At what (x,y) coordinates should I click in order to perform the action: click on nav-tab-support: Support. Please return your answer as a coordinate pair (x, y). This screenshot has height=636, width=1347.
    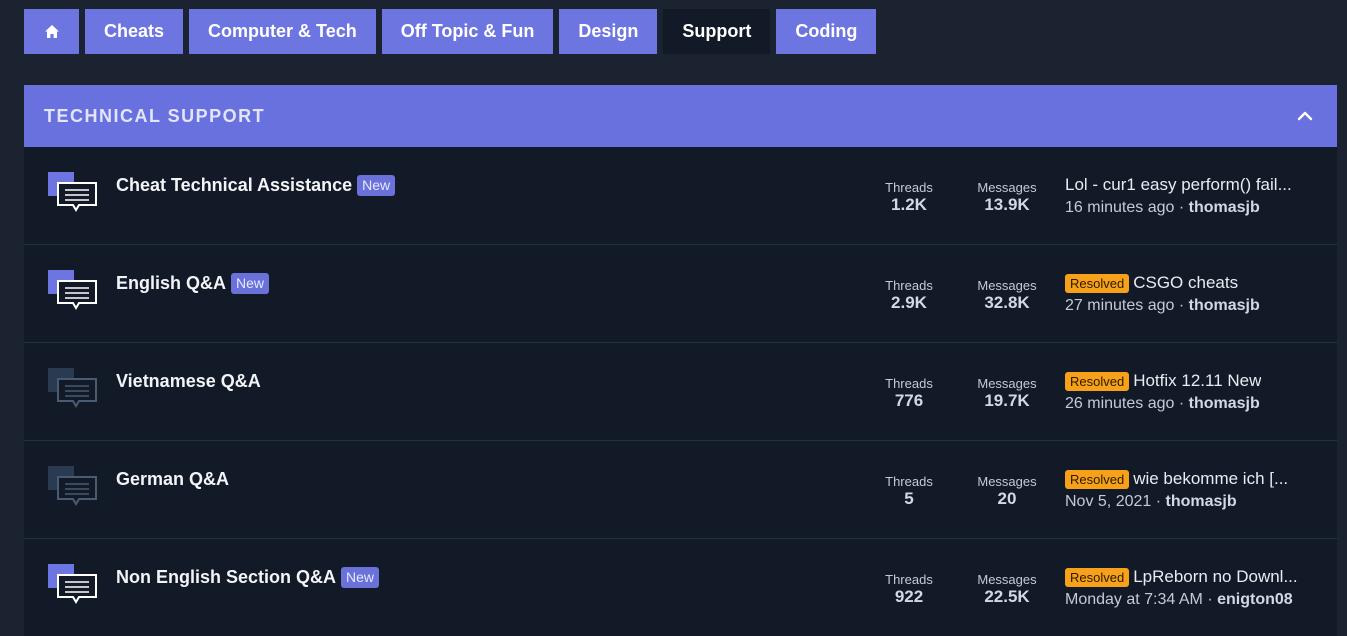
    Looking at the image, I should click on (717, 31).